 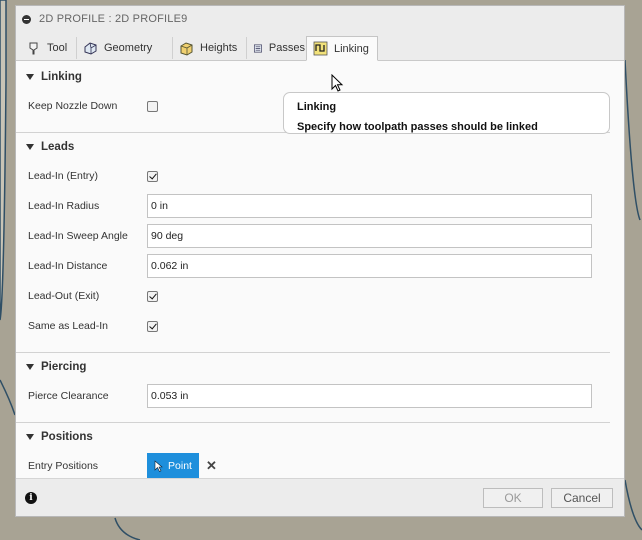 What do you see at coordinates (320, 497) in the screenshot?
I see `dialog-footer: i OK Cancel` at bounding box center [320, 497].